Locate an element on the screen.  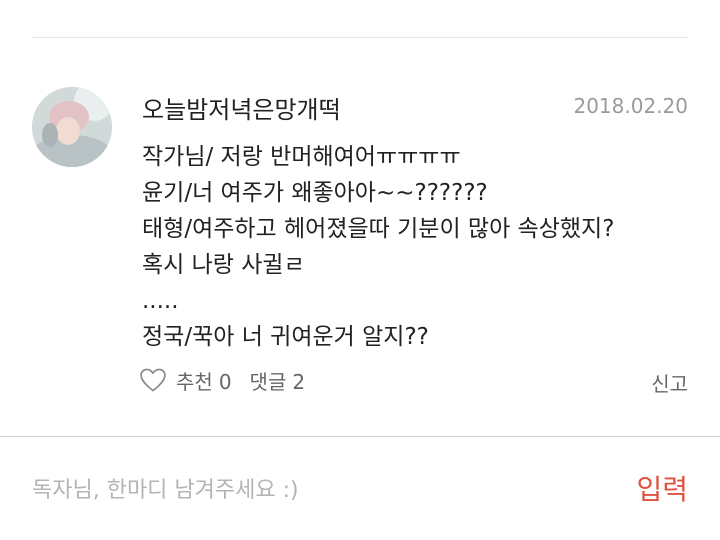
heart-outline-icon is located at coordinates (153, 380).